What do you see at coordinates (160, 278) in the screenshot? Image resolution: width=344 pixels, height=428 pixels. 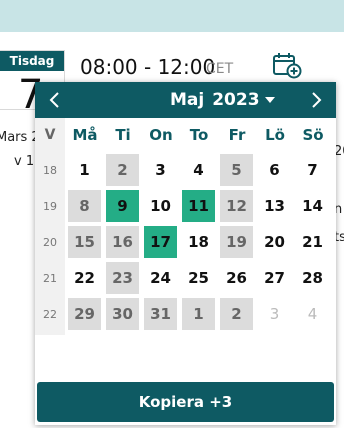 I see `calendar-day: 24` at bounding box center [160, 278].